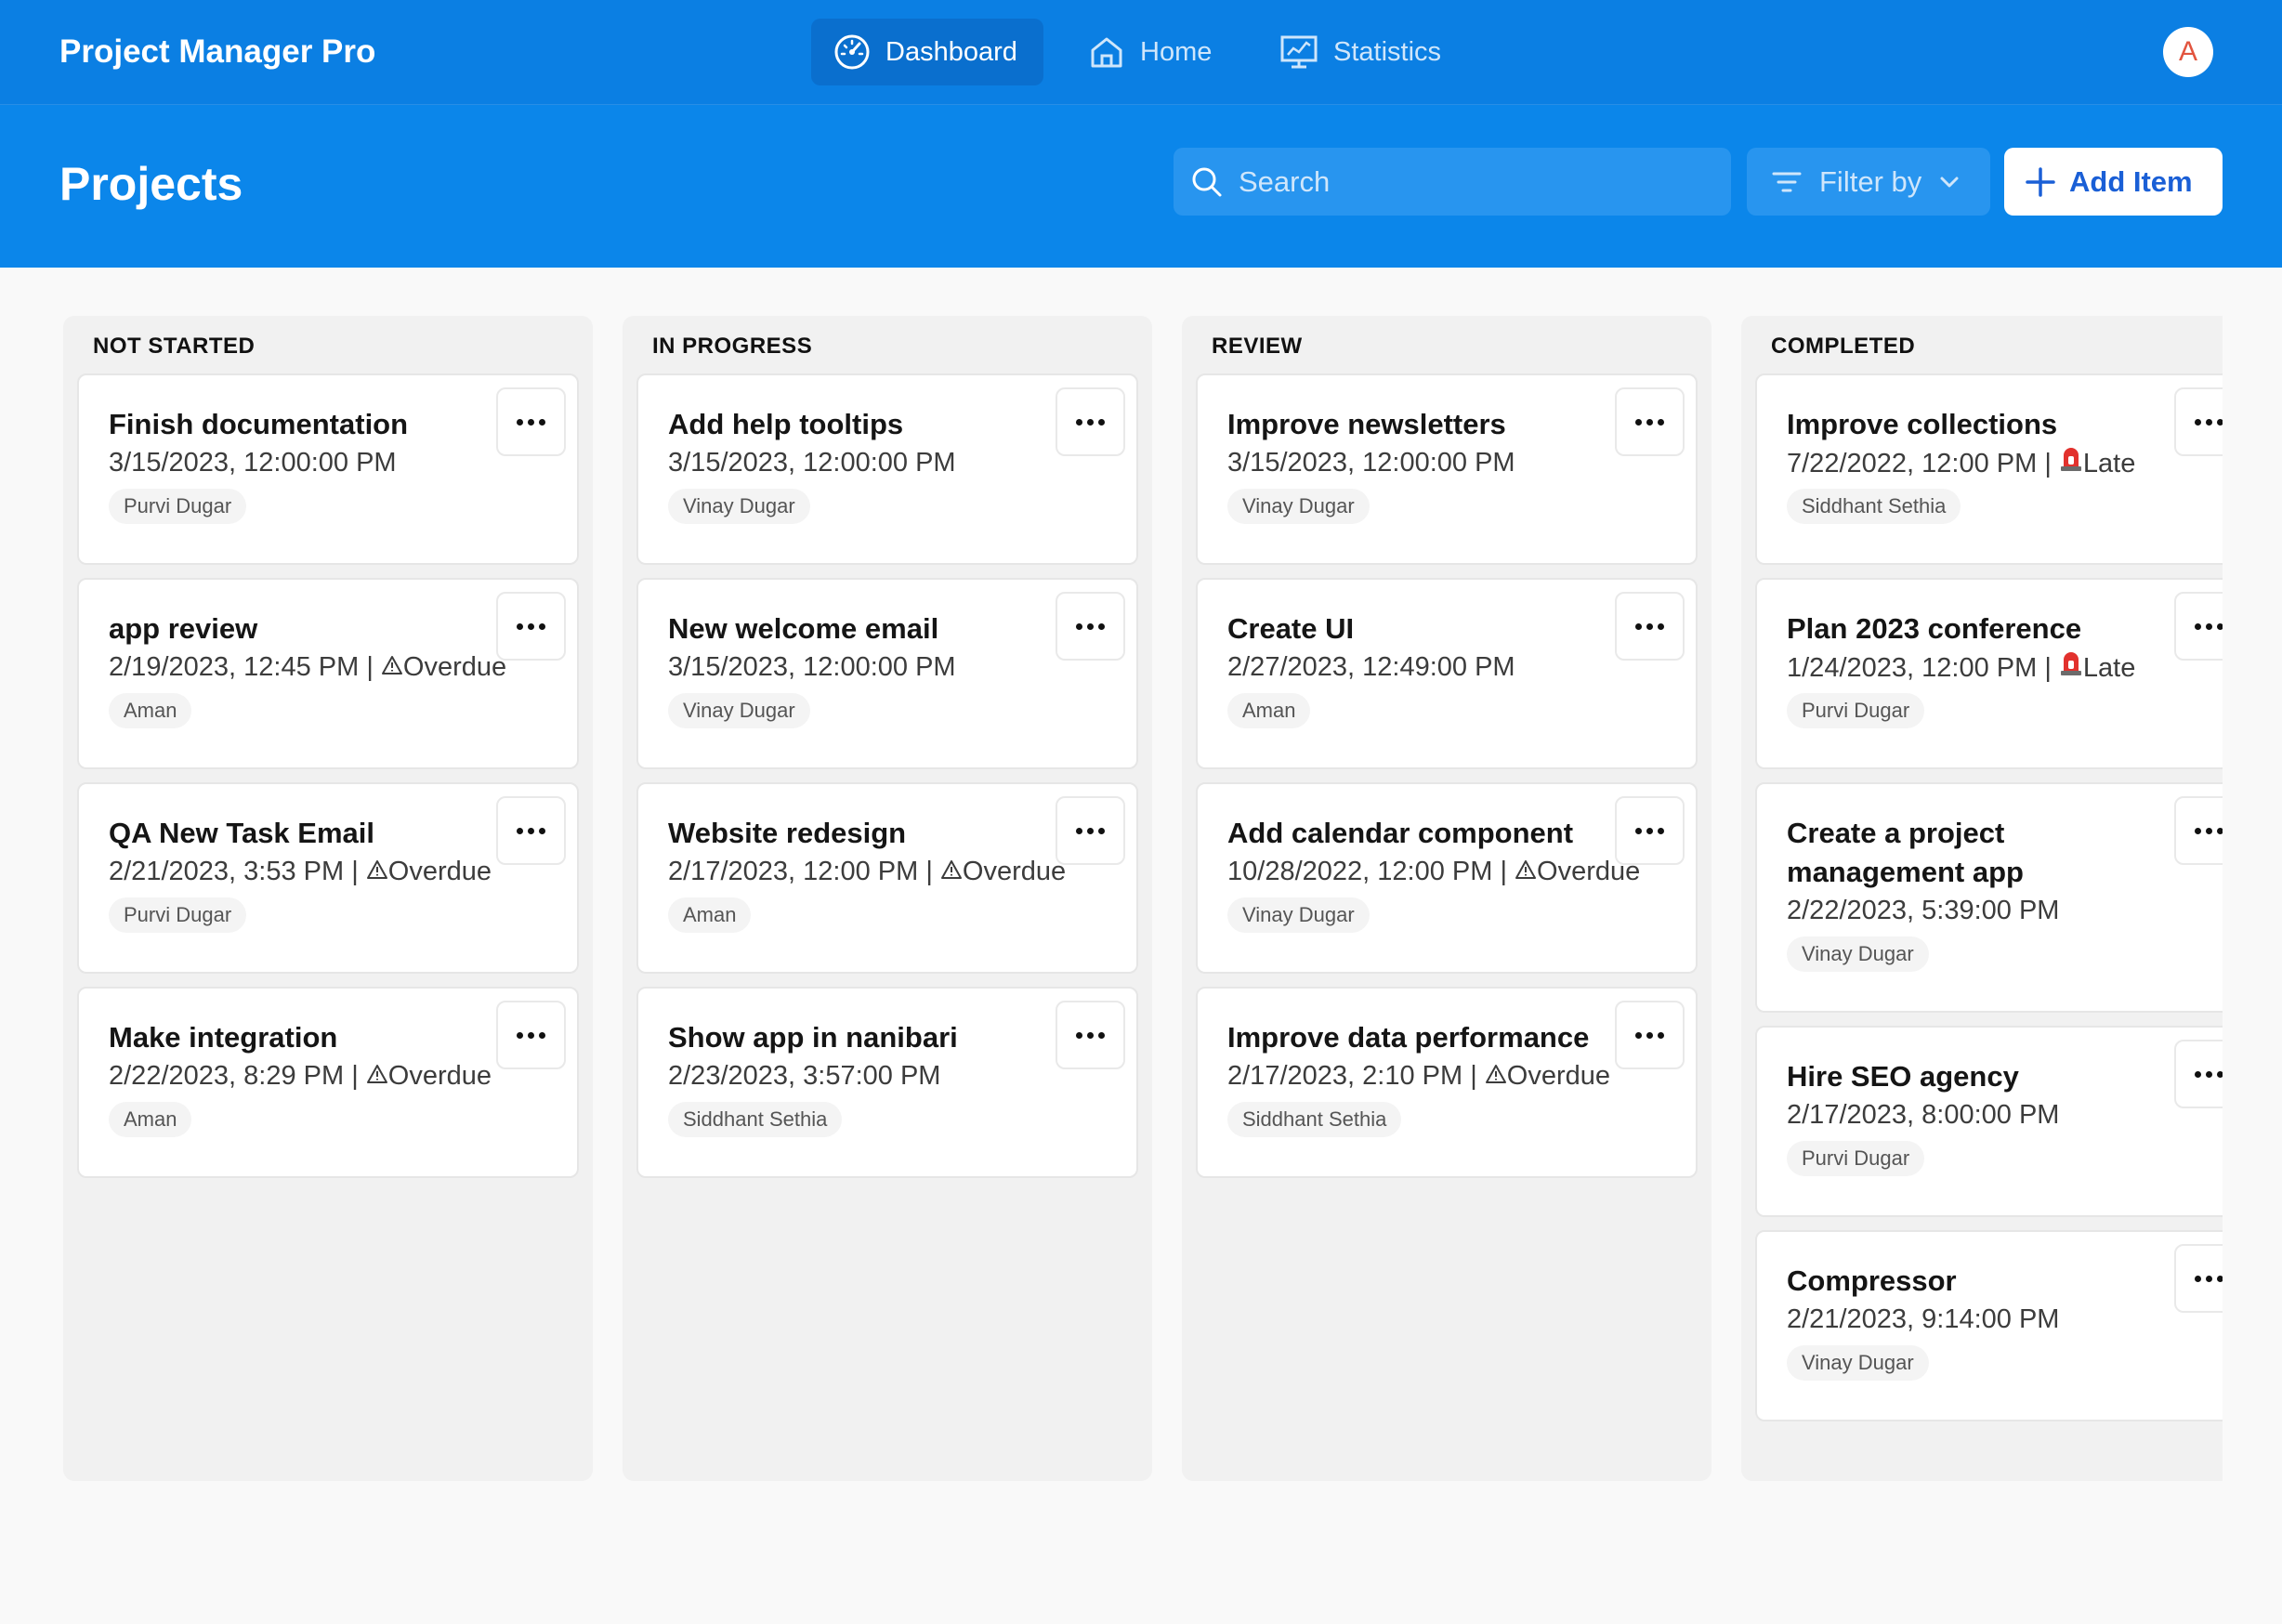  What do you see at coordinates (1387, 52) in the screenshot?
I see `nav-statistics-label: Statistics` at bounding box center [1387, 52].